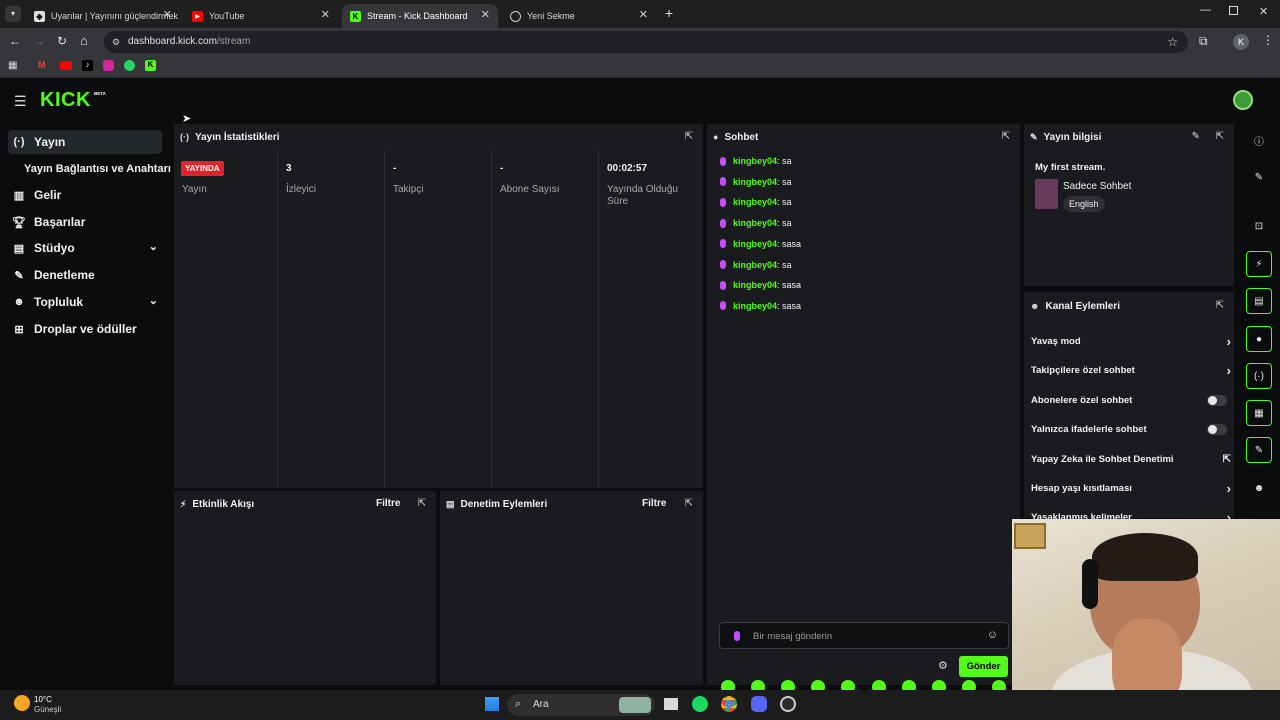 This screenshot has height=720, width=1280. What do you see at coordinates (992, 635) in the screenshot?
I see `emoji-icon: ☺` at bounding box center [992, 635].